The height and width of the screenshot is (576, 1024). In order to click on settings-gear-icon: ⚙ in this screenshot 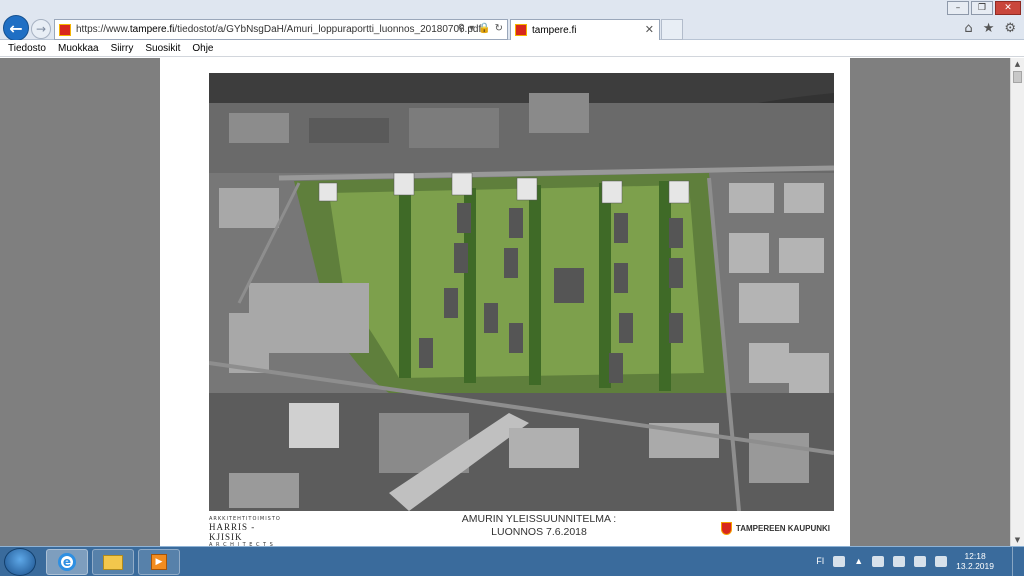, I will do `click(1010, 28)`.